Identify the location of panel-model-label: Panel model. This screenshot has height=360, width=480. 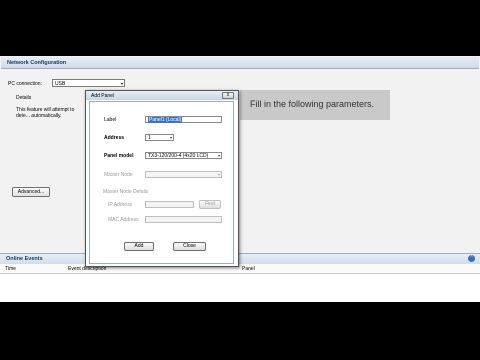
(119, 156).